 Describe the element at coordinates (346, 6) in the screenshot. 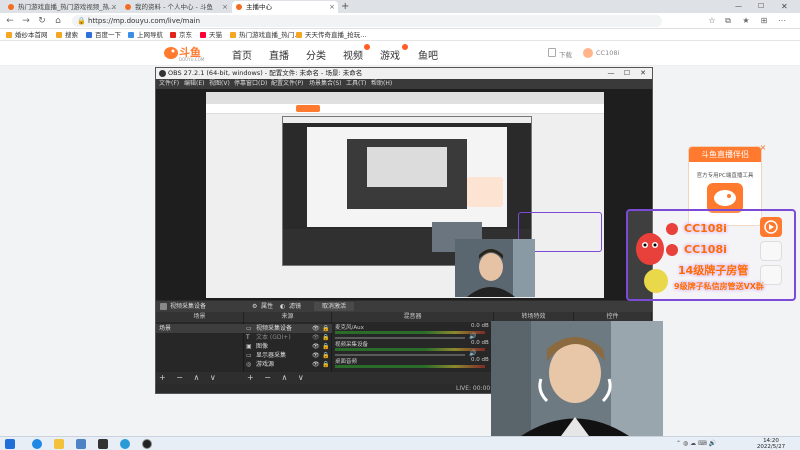

I see `new-tab-button: +` at that location.